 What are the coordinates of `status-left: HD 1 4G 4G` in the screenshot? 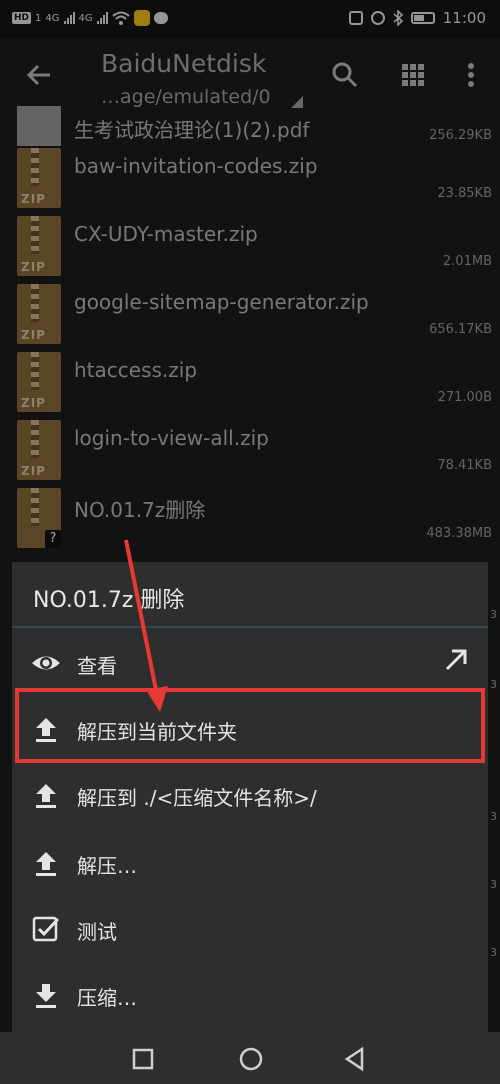 It's located at (90, 18).